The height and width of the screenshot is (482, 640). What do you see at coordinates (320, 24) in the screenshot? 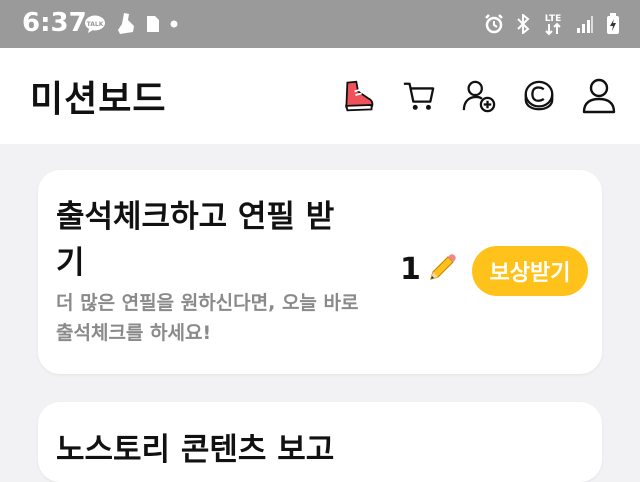
I see `status-bar: 6:37 TALK LTE` at bounding box center [320, 24].